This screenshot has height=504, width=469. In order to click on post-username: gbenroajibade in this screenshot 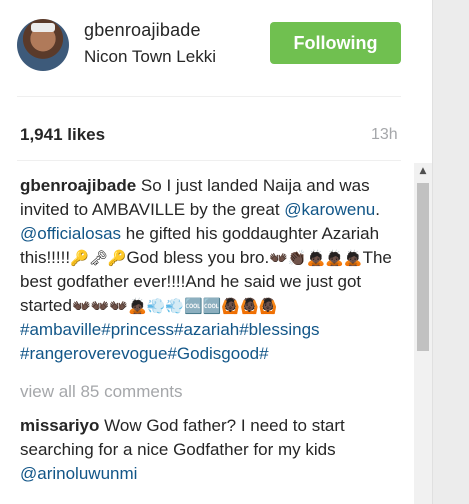, I will do `click(142, 30)`.